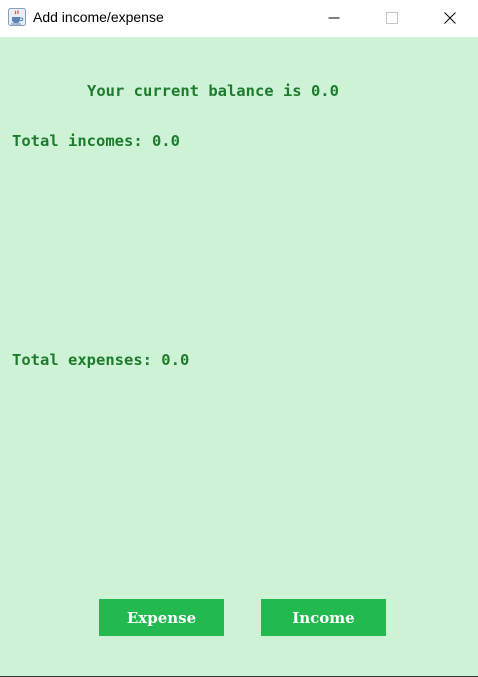 Image resolution: width=478 pixels, height=677 pixels. I want to click on balance-label: Your current balance is 0.0, so click(213, 91).